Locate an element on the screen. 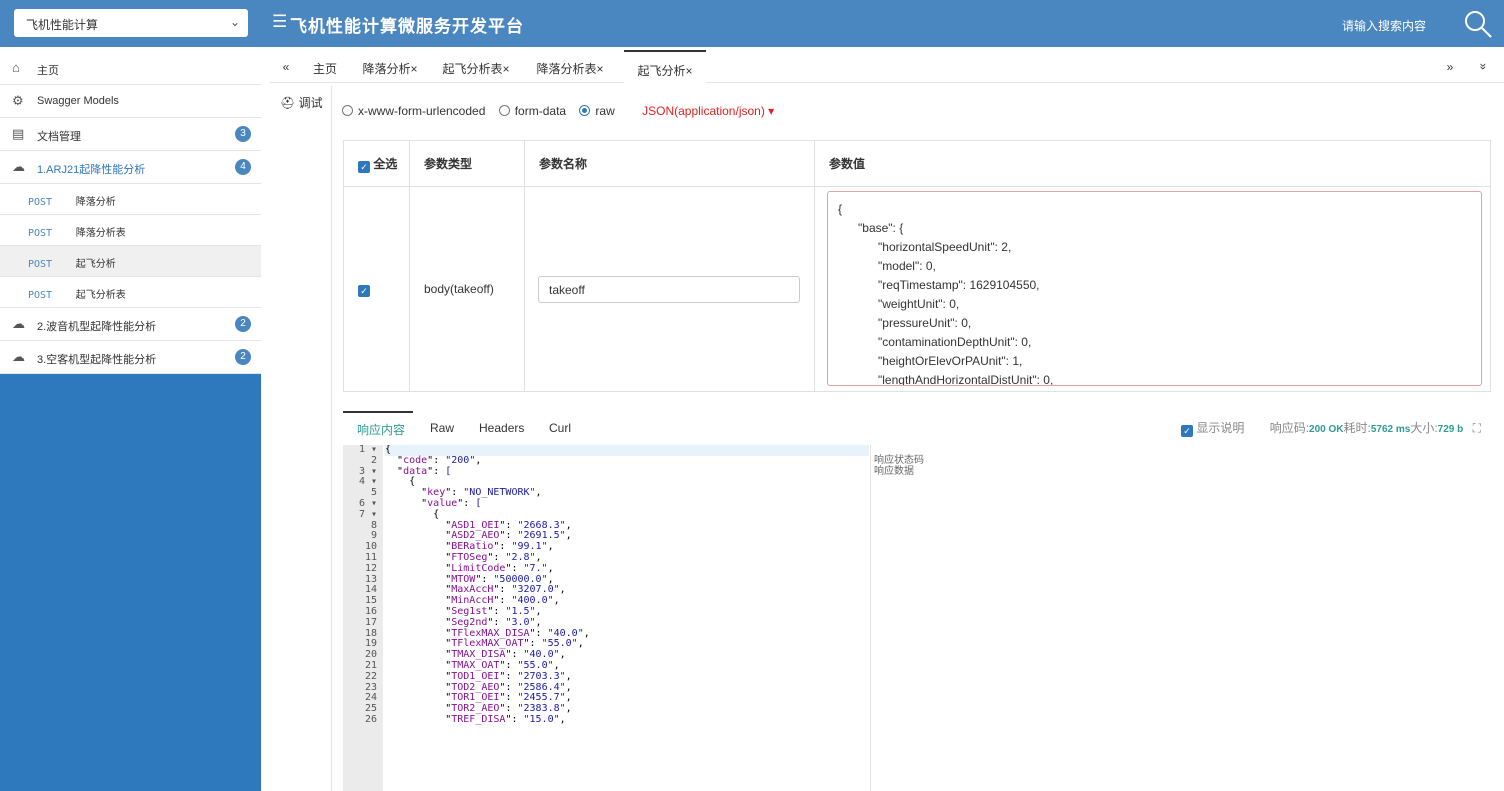 Image resolution: width=1504 pixels, height=791 pixels. content-type-dropdown: JSON(application/json) ▾ is located at coordinates (708, 111).